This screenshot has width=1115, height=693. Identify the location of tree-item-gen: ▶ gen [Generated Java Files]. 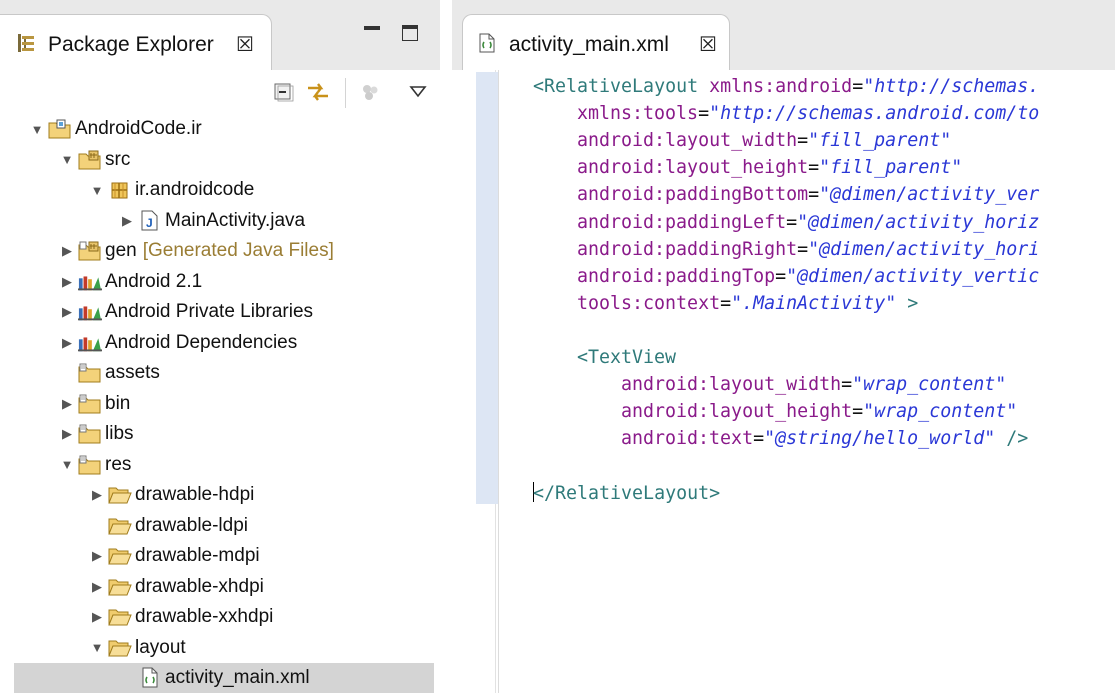
(224, 251).